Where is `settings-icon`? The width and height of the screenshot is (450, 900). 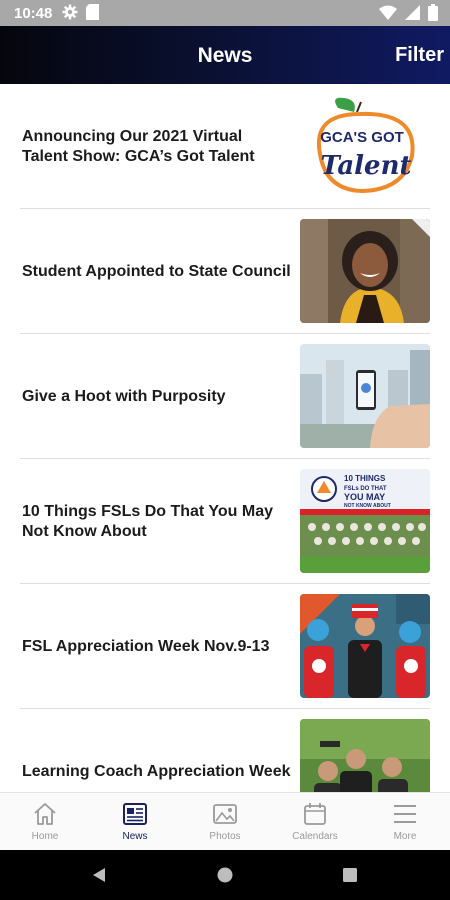
settings-icon is located at coordinates (70, 12).